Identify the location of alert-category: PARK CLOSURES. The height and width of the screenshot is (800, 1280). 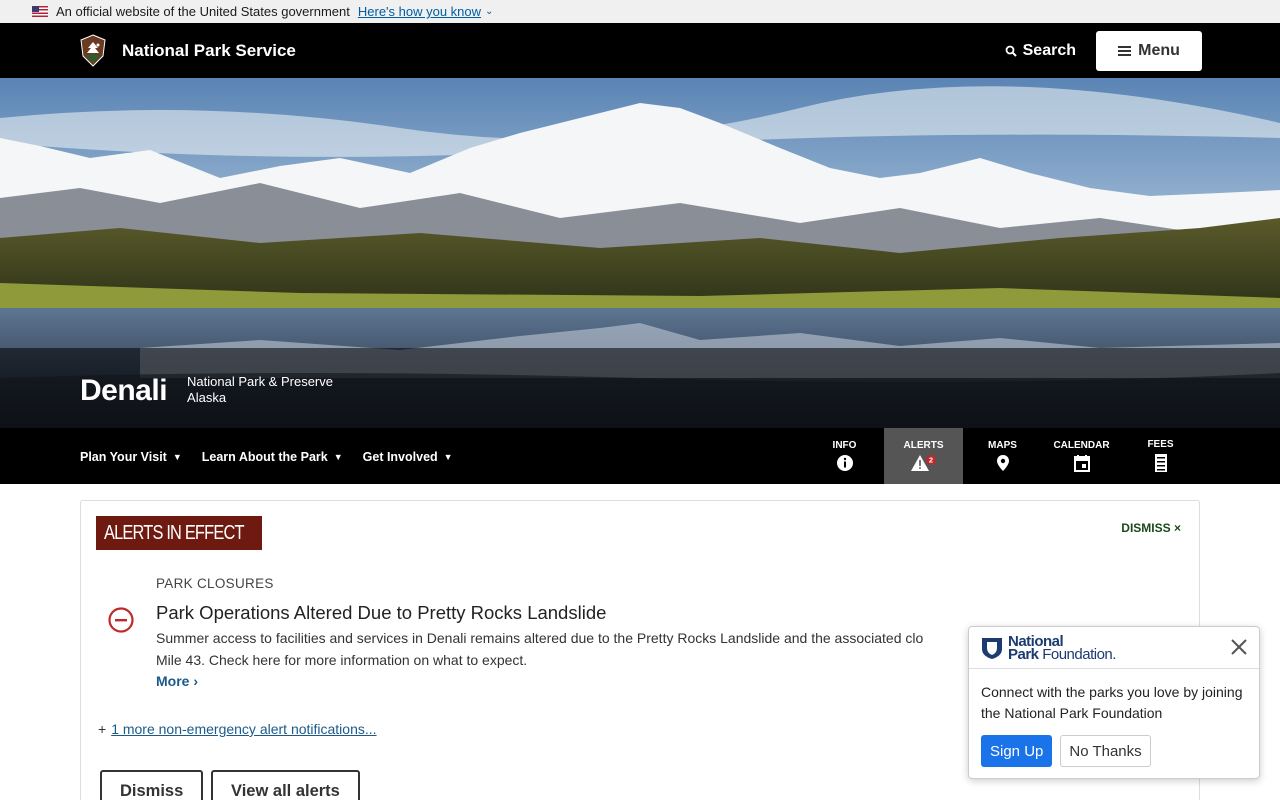
(215, 583).